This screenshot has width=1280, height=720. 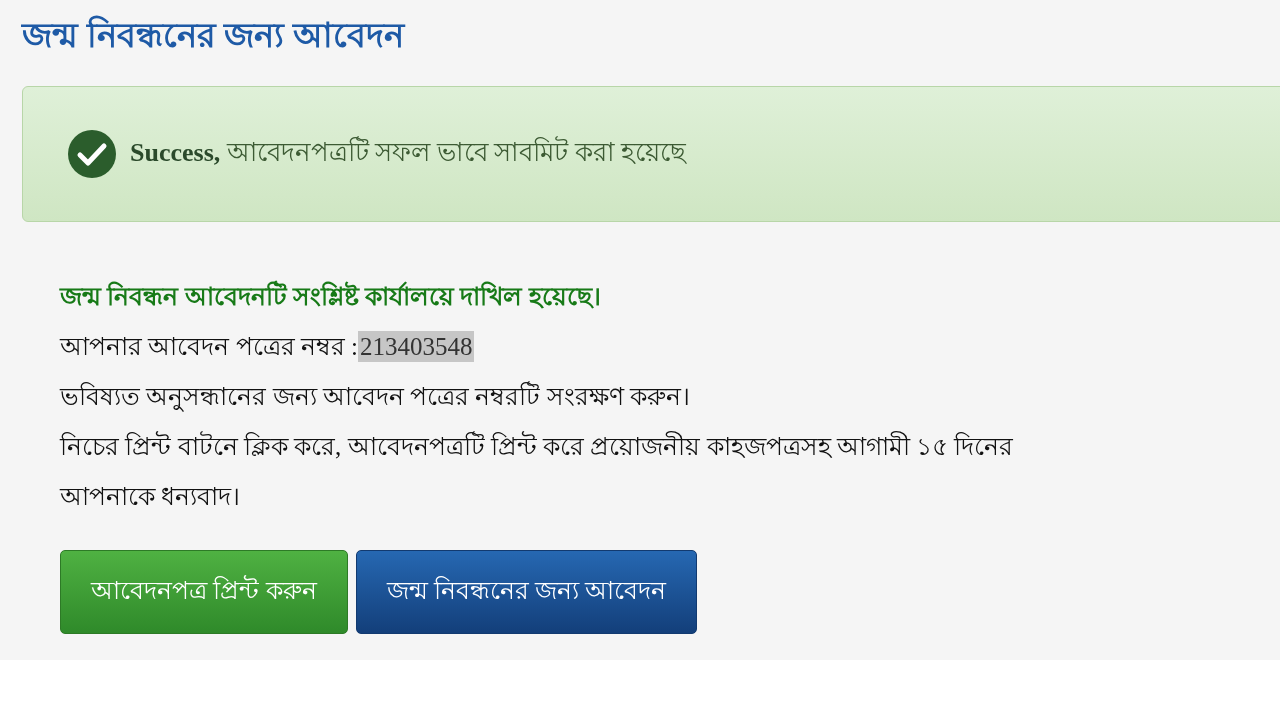 I want to click on application-number: 213403548, so click(x=416, y=346).